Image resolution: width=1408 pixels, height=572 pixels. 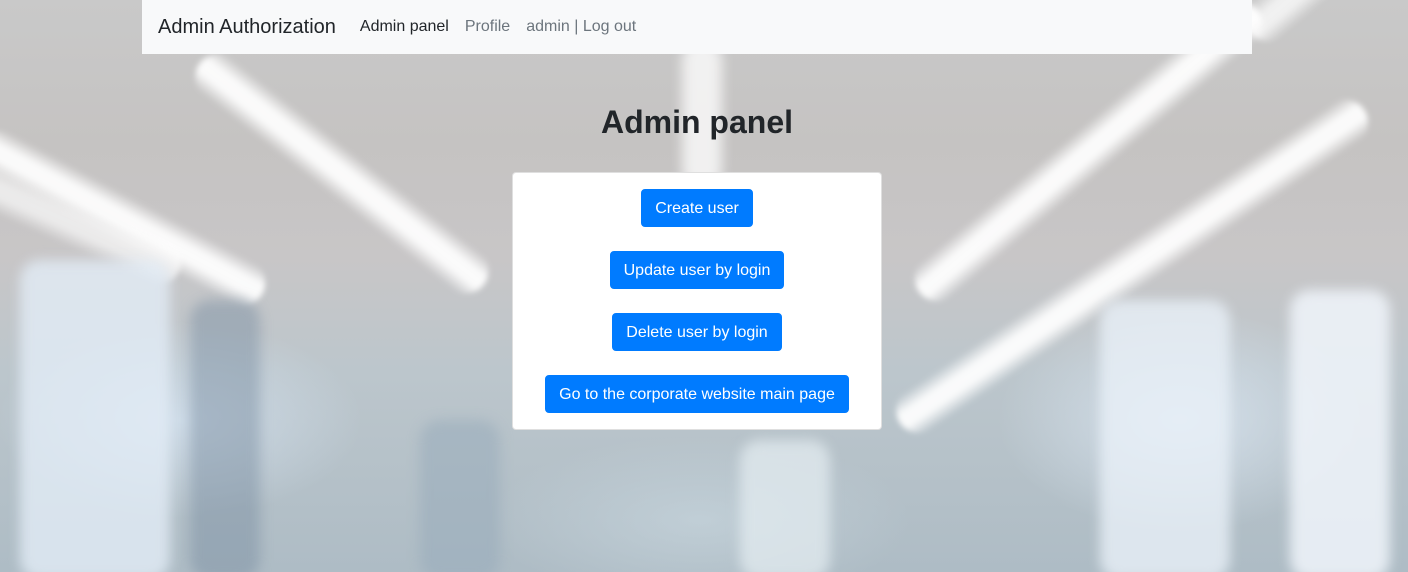 I want to click on nav-link-admin-panel: Admin panel, so click(x=404, y=27).